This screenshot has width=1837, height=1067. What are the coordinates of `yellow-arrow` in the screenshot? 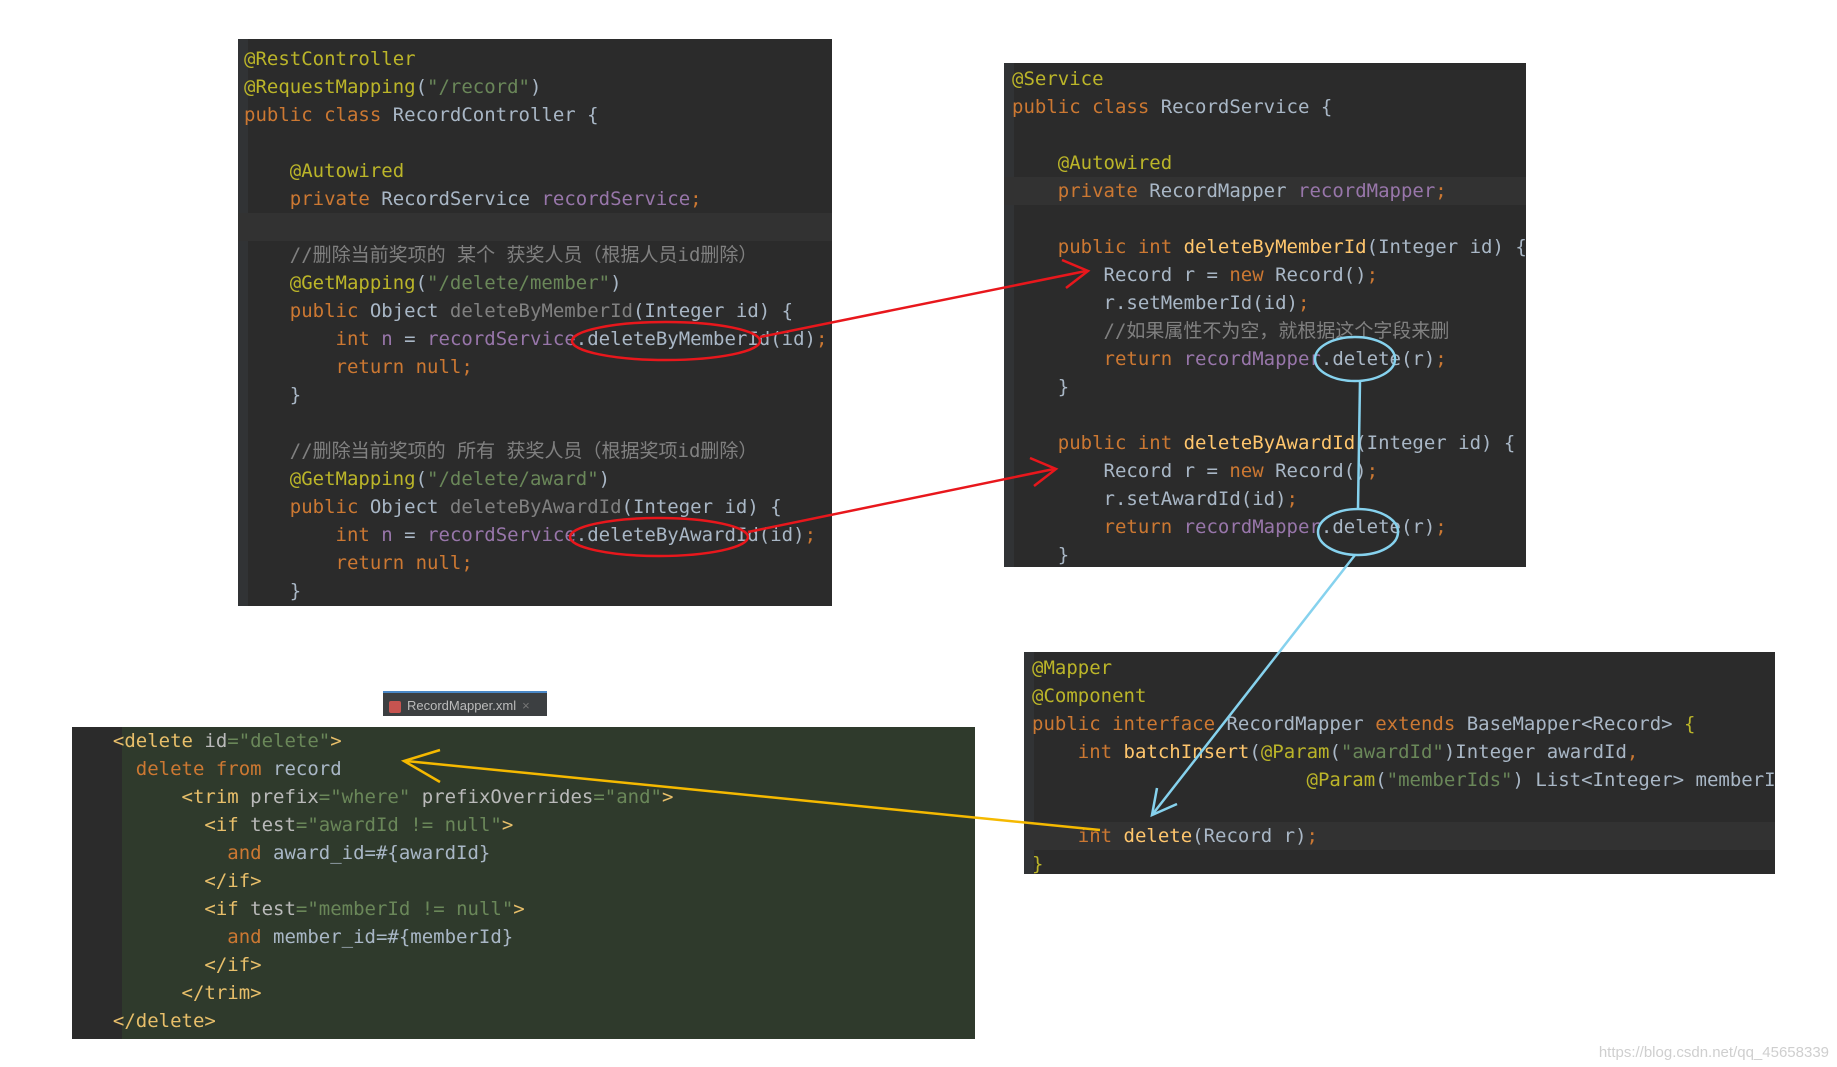 It's located at (753, 795).